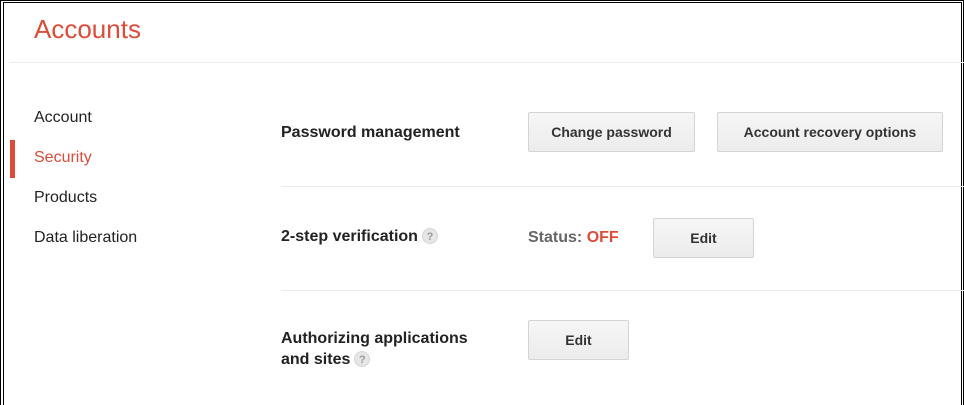 This screenshot has height=405, width=964. I want to click on status-value: OFF, so click(602, 237).